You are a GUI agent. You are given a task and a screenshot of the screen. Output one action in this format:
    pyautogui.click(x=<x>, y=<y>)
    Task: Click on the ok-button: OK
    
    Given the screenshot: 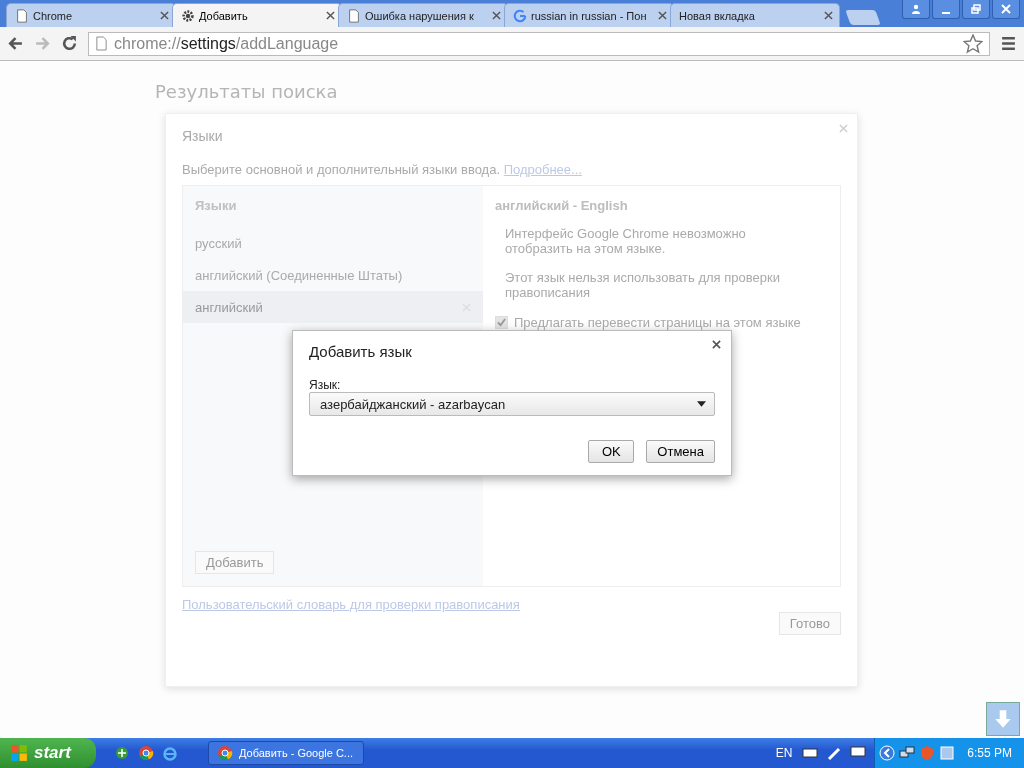 What is the action you would take?
    pyautogui.click(x=611, y=451)
    